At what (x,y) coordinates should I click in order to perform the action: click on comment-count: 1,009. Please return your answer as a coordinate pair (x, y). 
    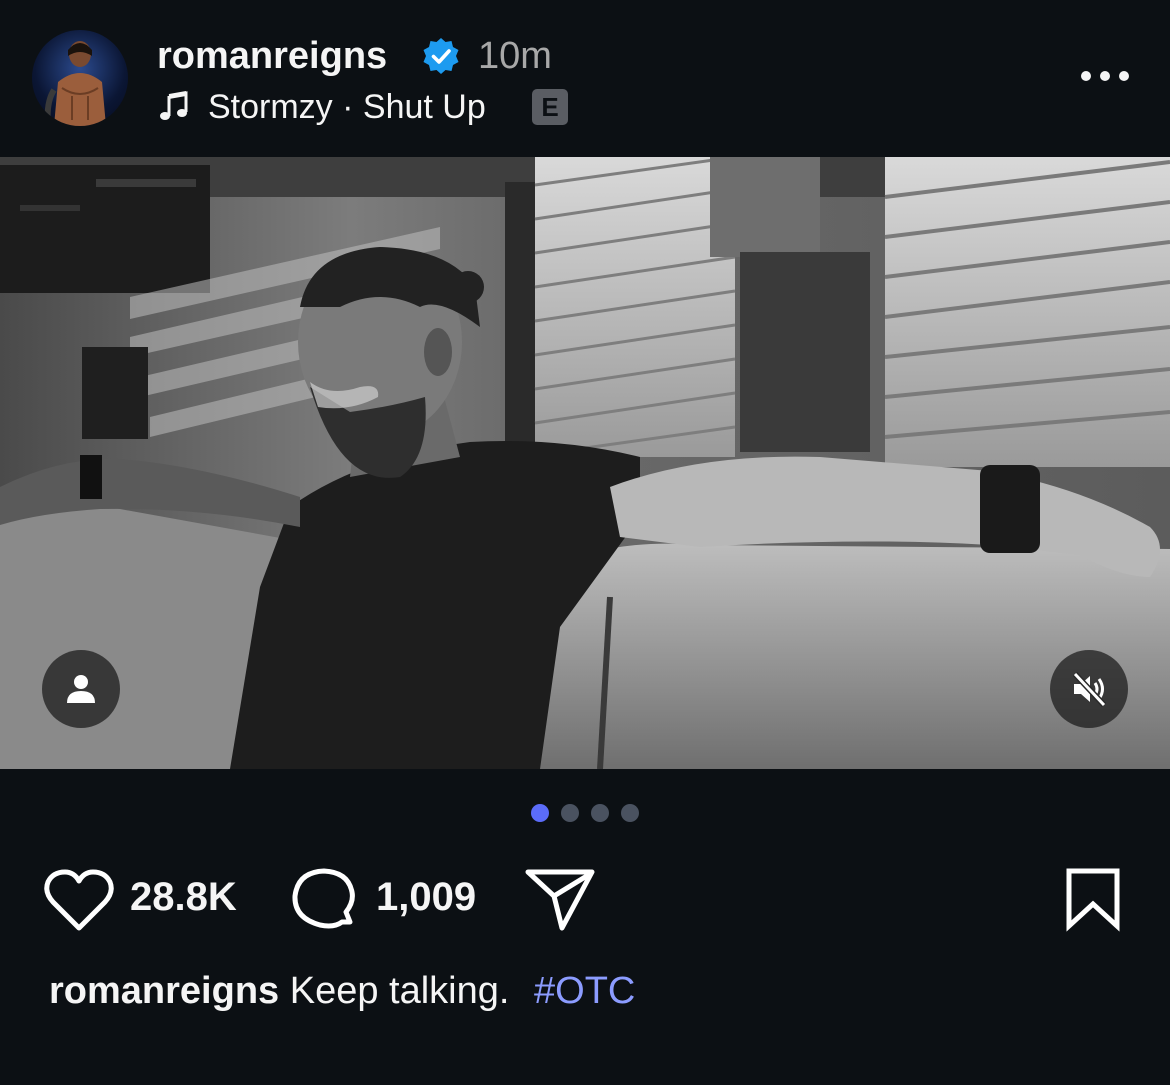
    Looking at the image, I should click on (426, 897).